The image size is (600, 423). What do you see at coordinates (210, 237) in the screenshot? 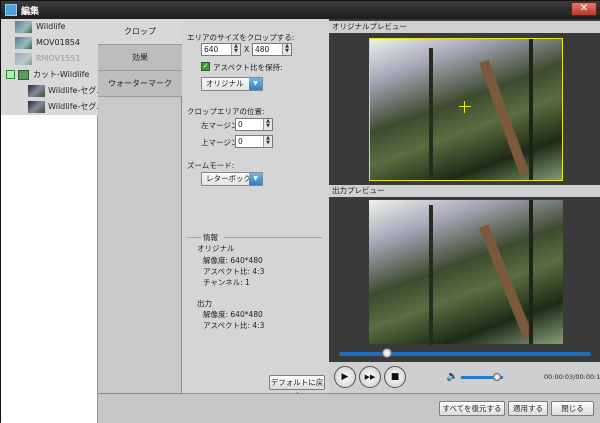
I see `info-section-label: 情報` at bounding box center [210, 237].